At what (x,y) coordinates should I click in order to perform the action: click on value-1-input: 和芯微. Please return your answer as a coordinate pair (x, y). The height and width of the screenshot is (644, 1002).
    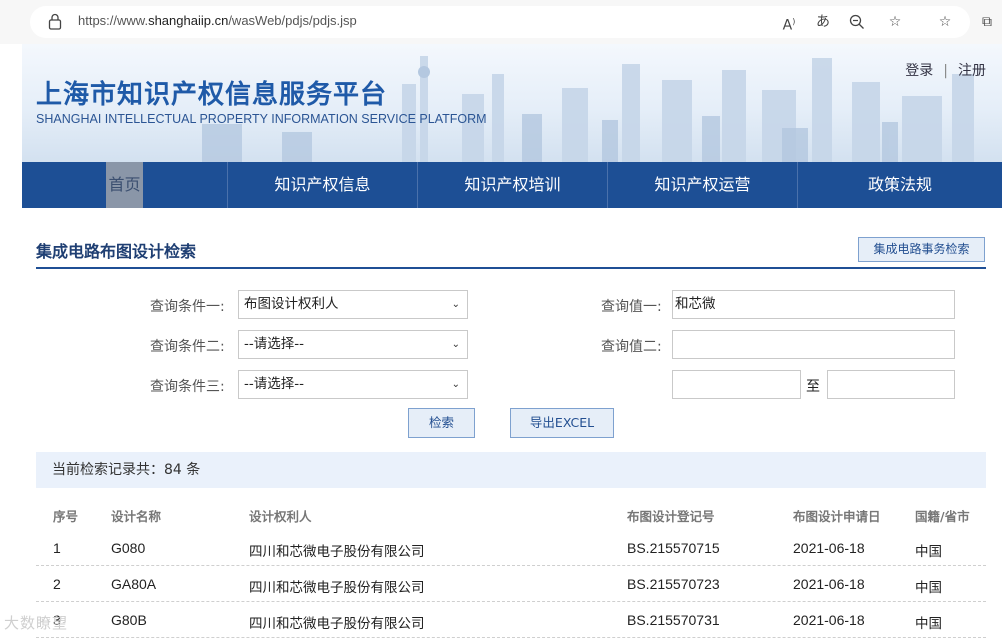
    Looking at the image, I should click on (813, 304).